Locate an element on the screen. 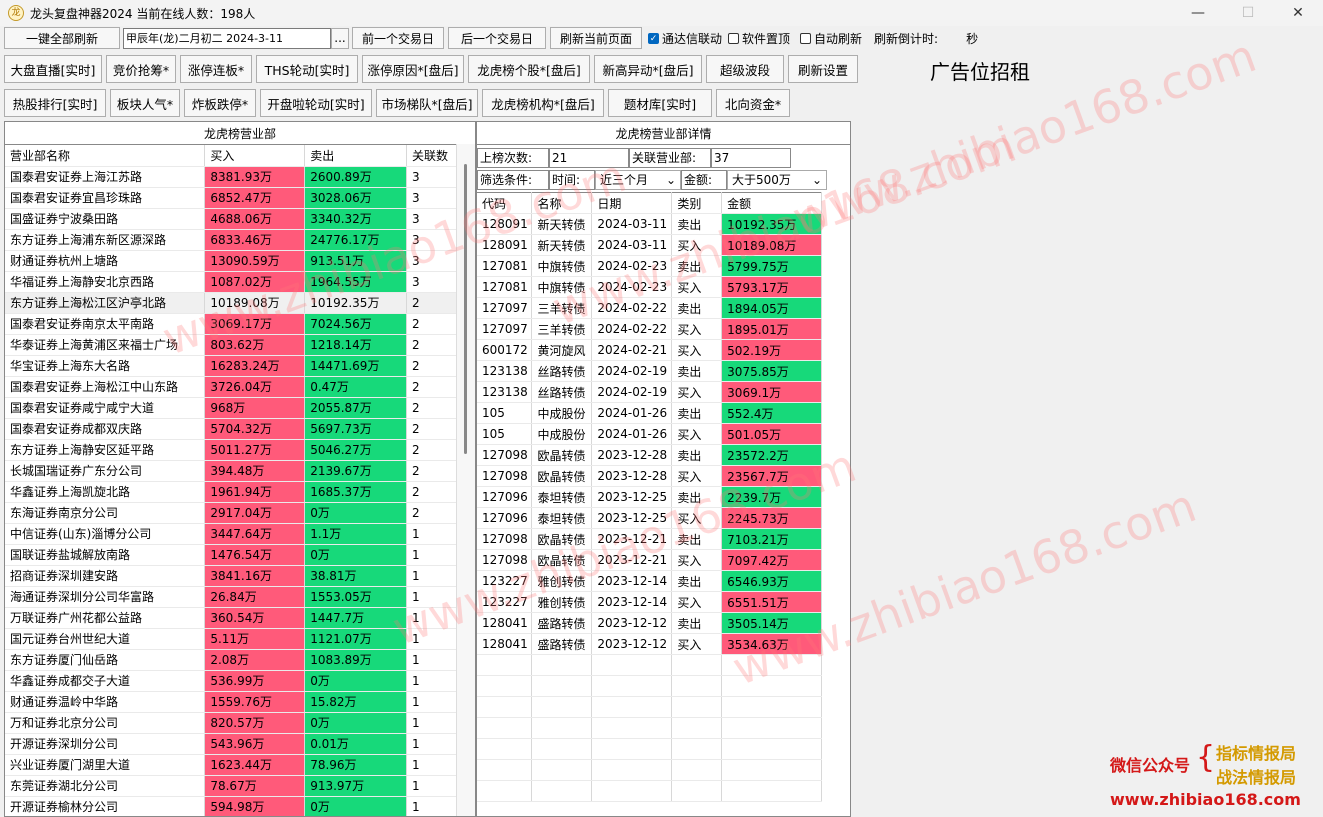 The height and width of the screenshot is (817, 1323). table-row: 东方证券上海浦东新区源深路 6833.46万 24776.17万 3 is located at coordinates (231, 240).